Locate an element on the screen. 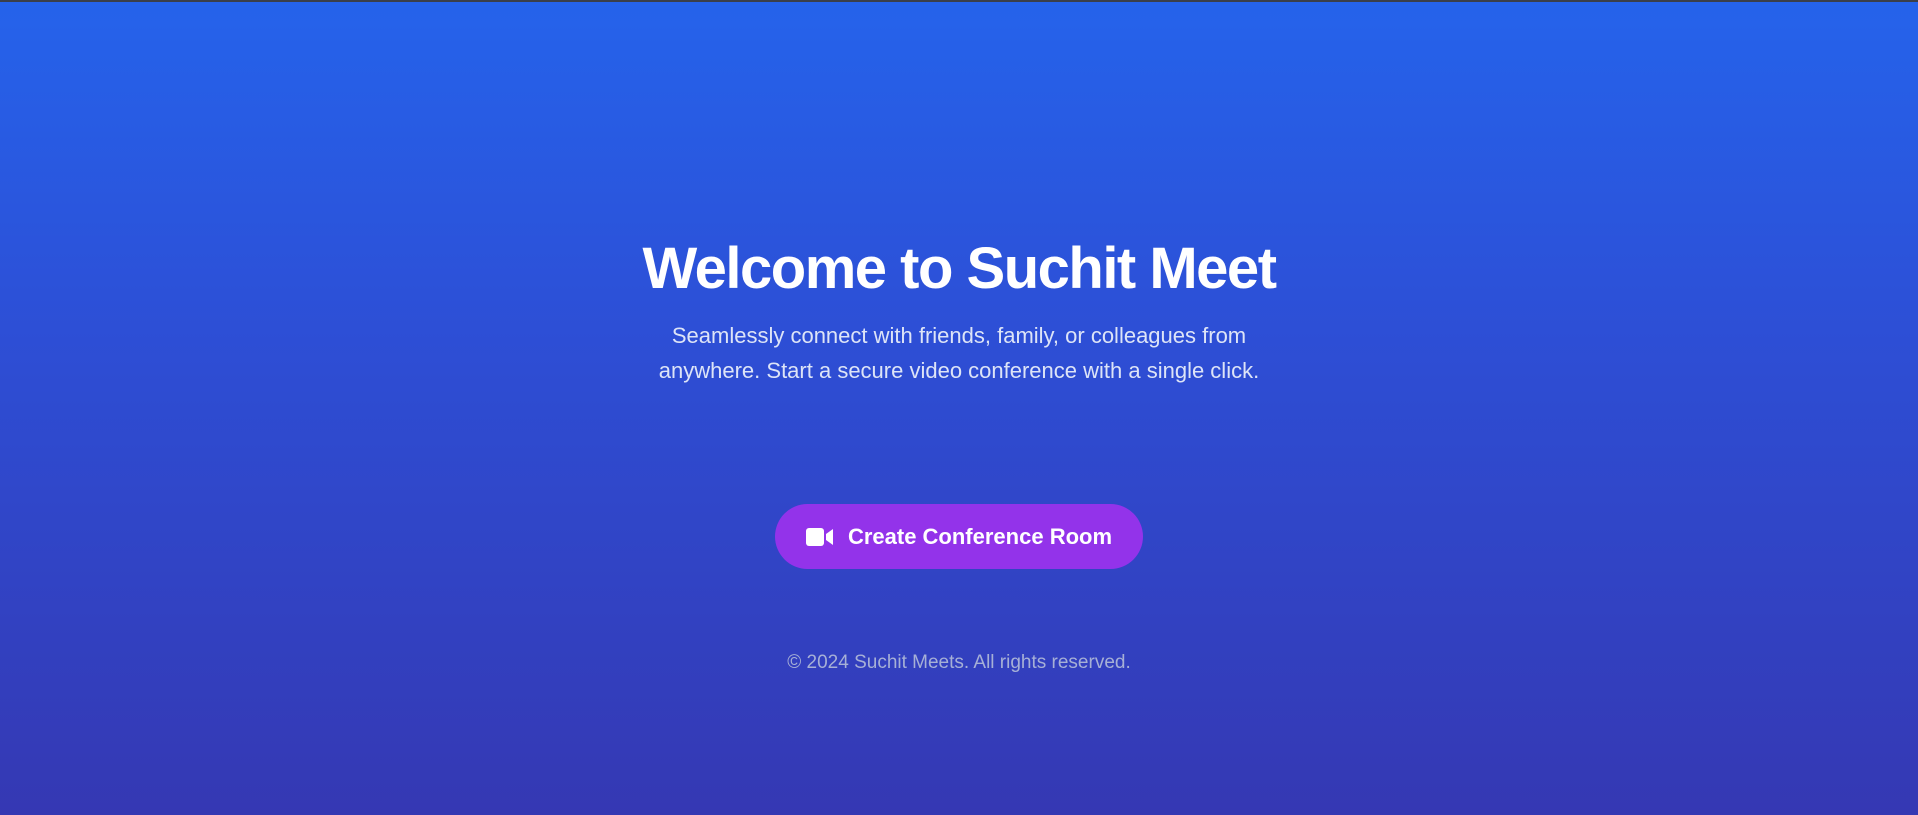 Image resolution: width=1918 pixels, height=815 pixels. create-conference-room-button: Create Conference Room is located at coordinates (959, 536).